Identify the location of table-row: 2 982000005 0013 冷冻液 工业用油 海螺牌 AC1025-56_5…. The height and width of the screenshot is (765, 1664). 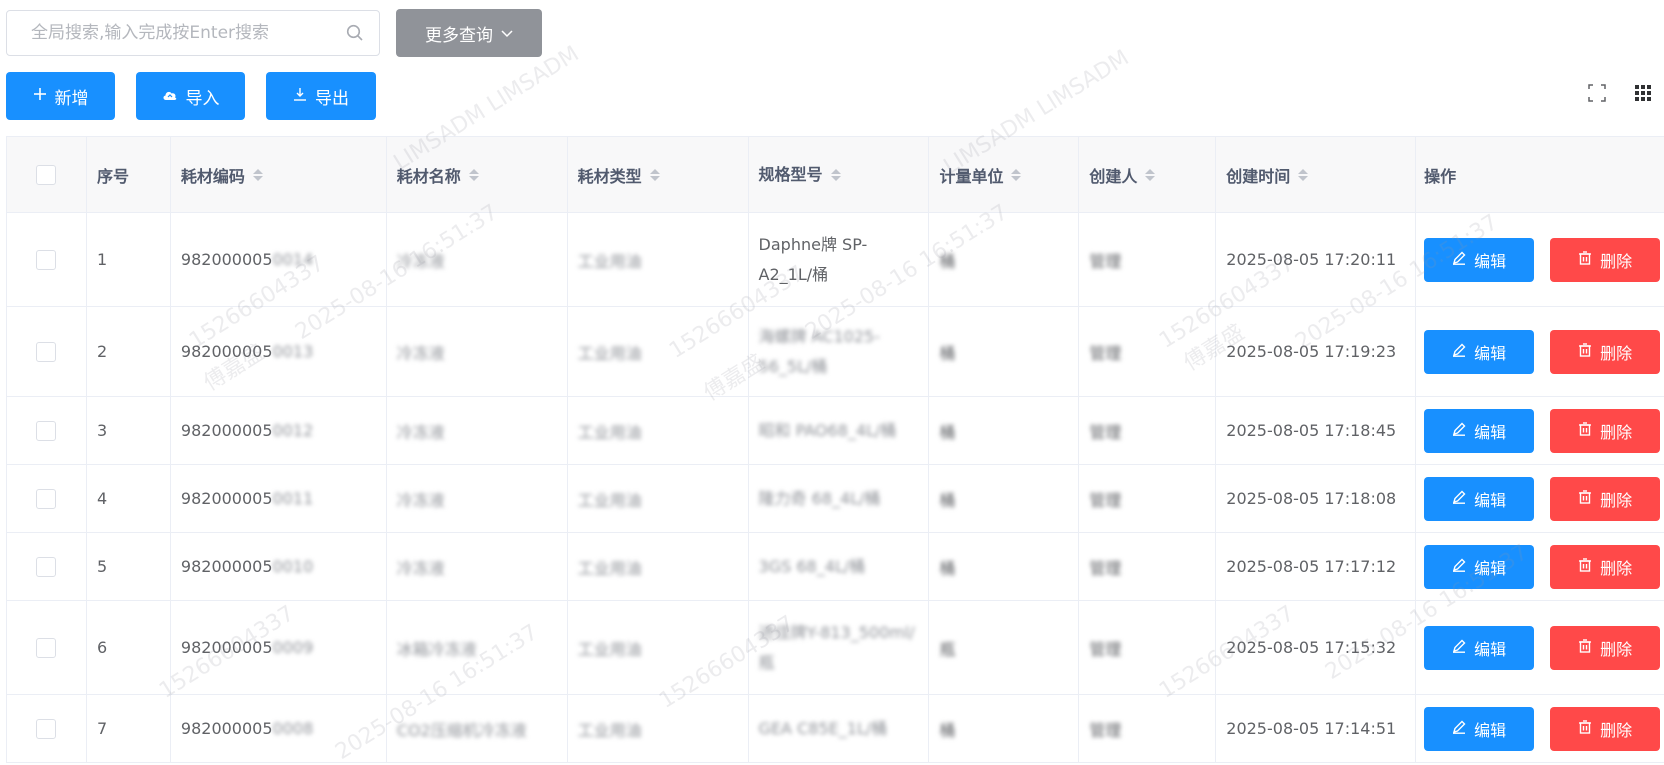
(835, 352).